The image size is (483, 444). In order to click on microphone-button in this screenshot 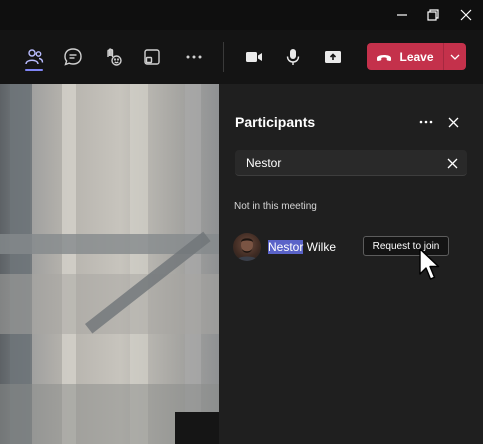, I will do `click(293, 57)`.